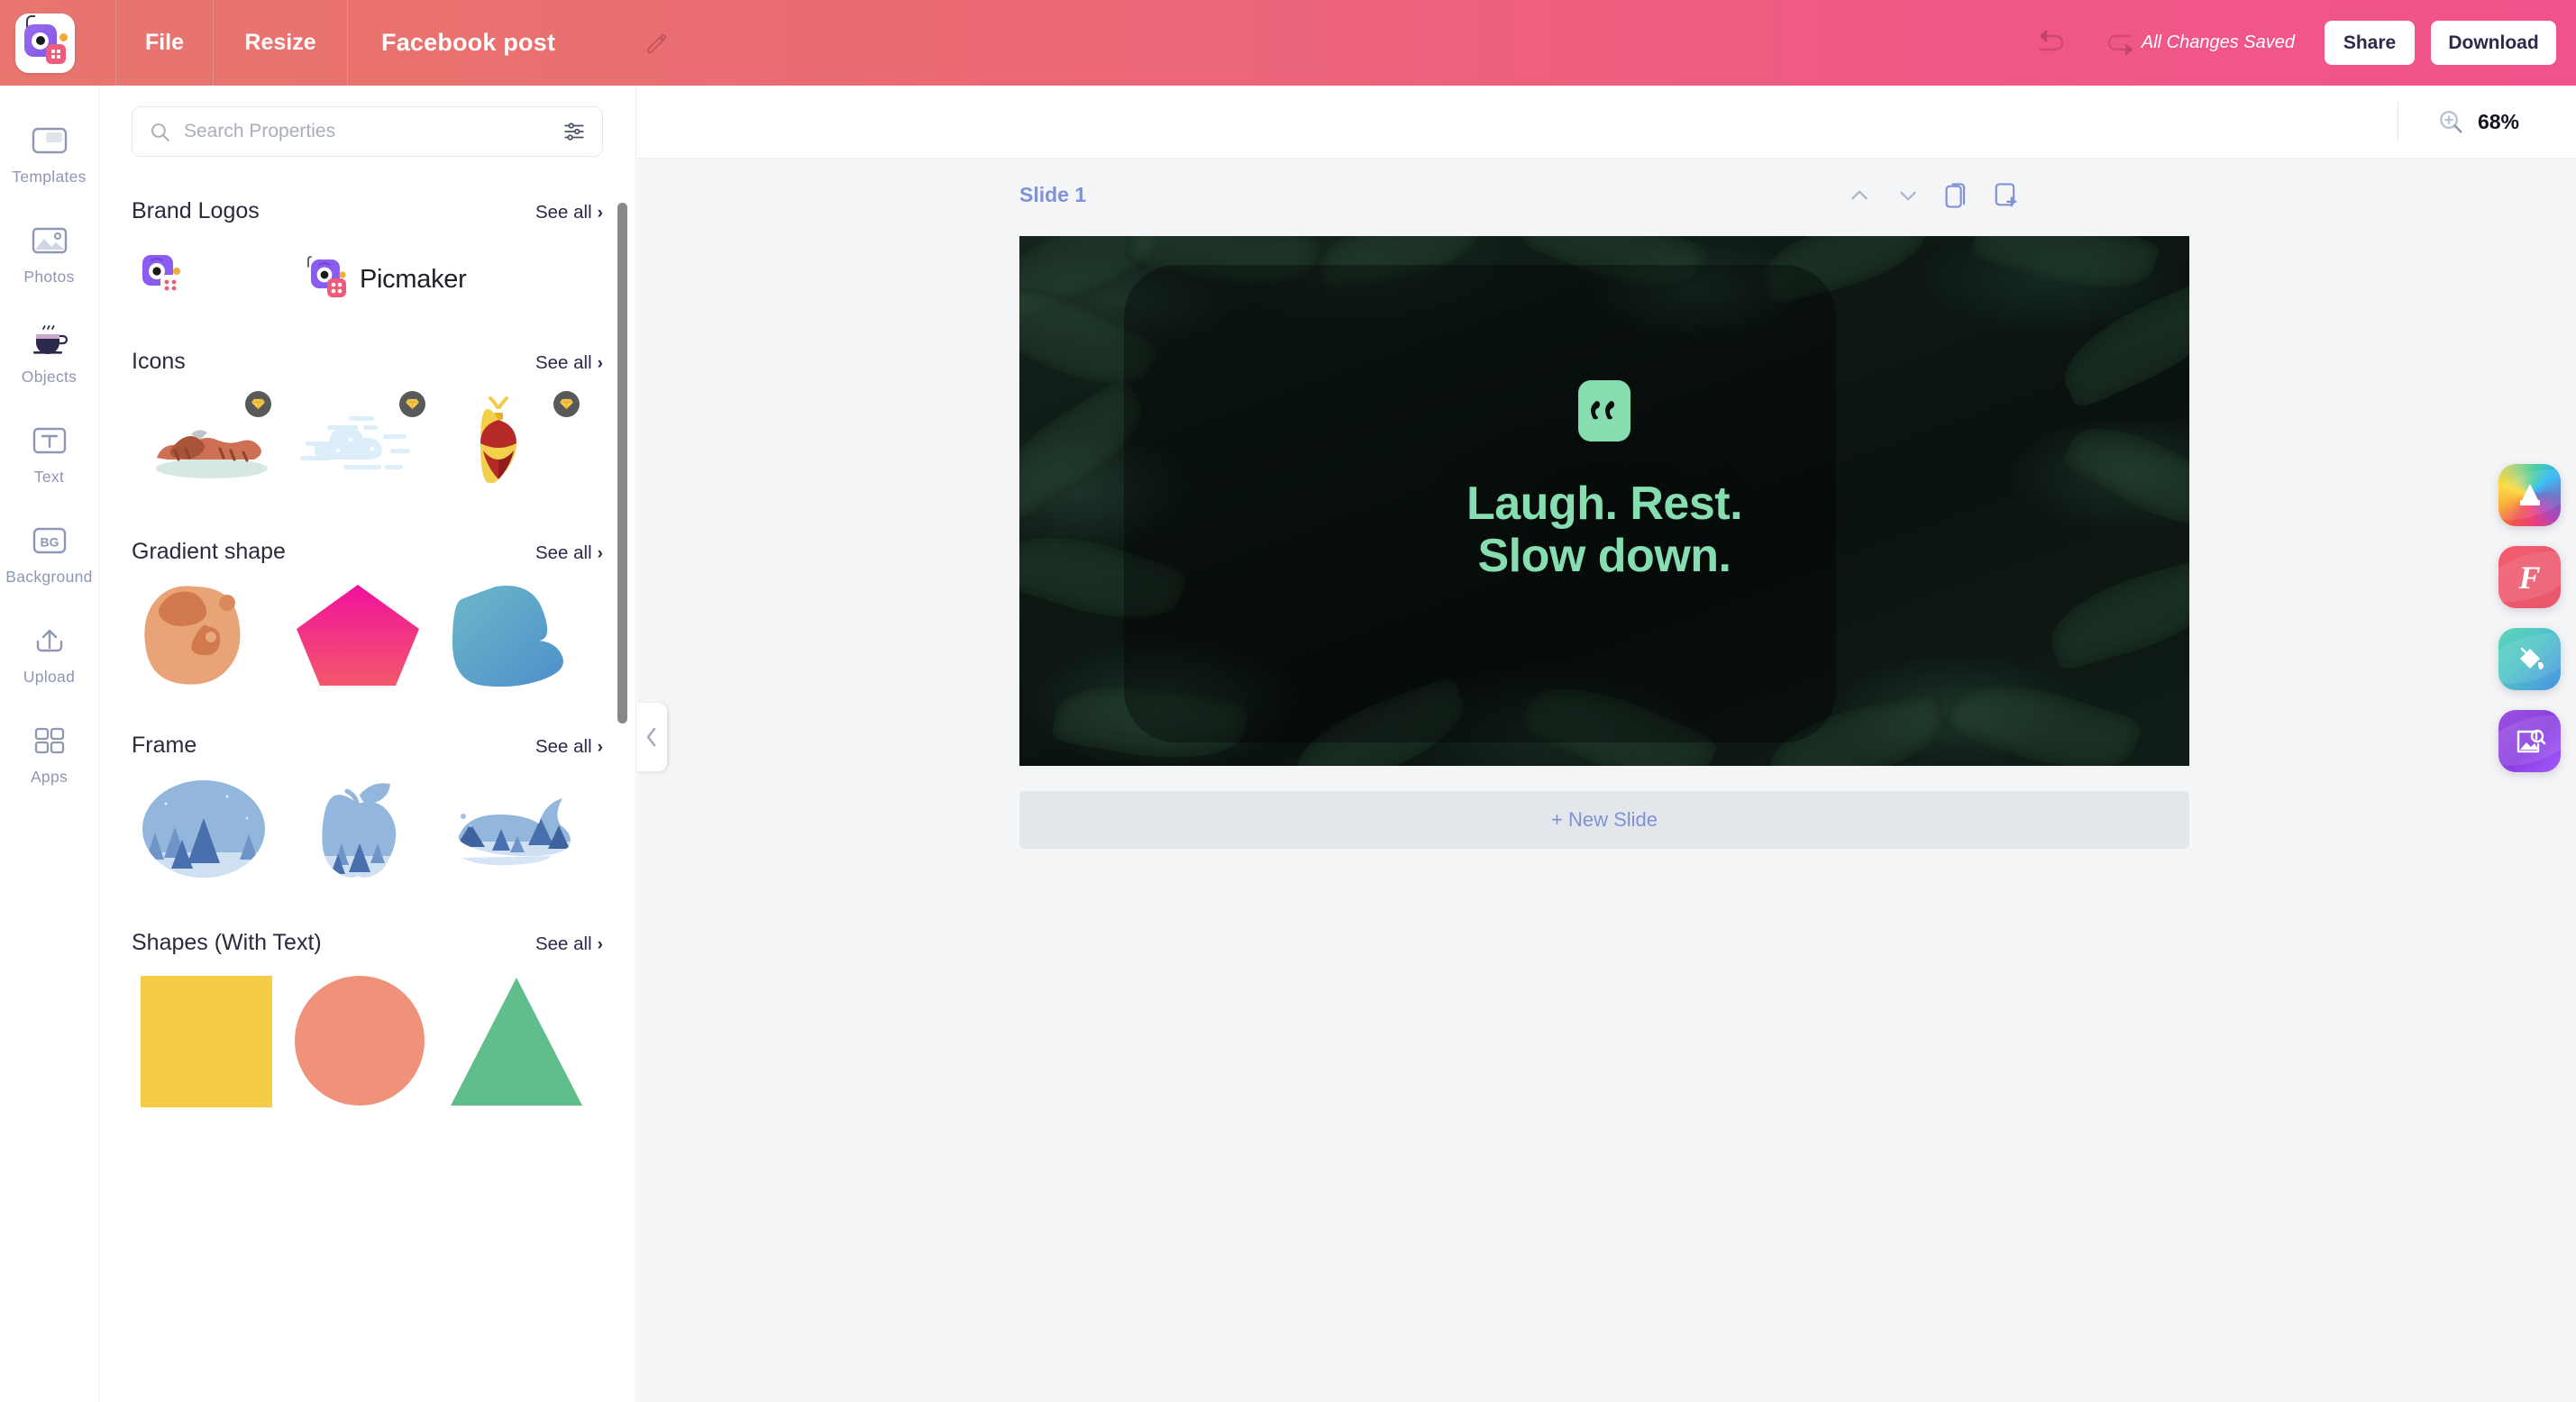 Image resolution: width=2576 pixels, height=1402 pixels. What do you see at coordinates (49, 253) in the screenshot?
I see `sidebar-item-photos: Photos` at bounding box center [49, 253].